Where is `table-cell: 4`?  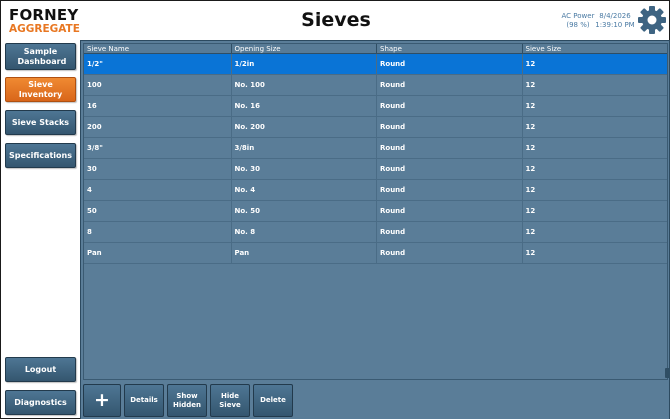
table-cell: 4 is located at coordinates (158, 190).